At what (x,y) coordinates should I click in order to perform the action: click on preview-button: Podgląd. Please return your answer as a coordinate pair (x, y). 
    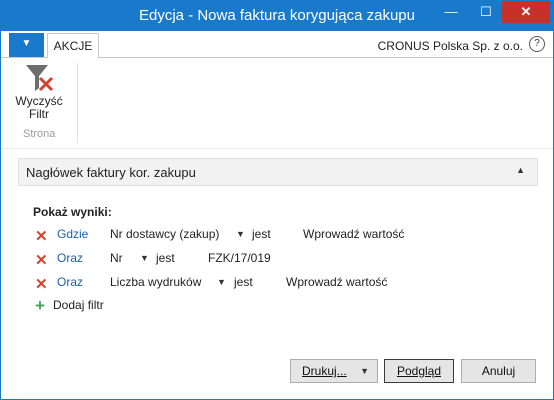
    Looking at the image, I should click on (419, 371).